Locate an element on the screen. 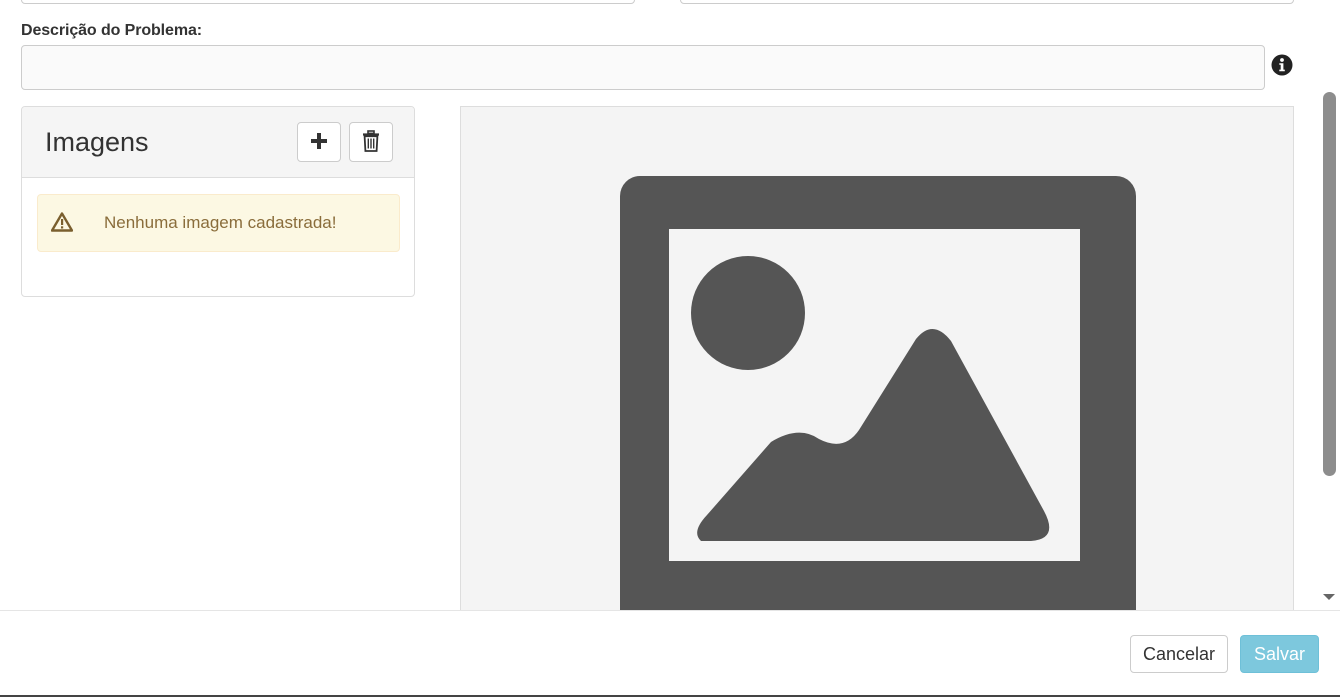  no-images-alert: Nenhuma imagem cadastrada! is located at coordinates (218, 223).